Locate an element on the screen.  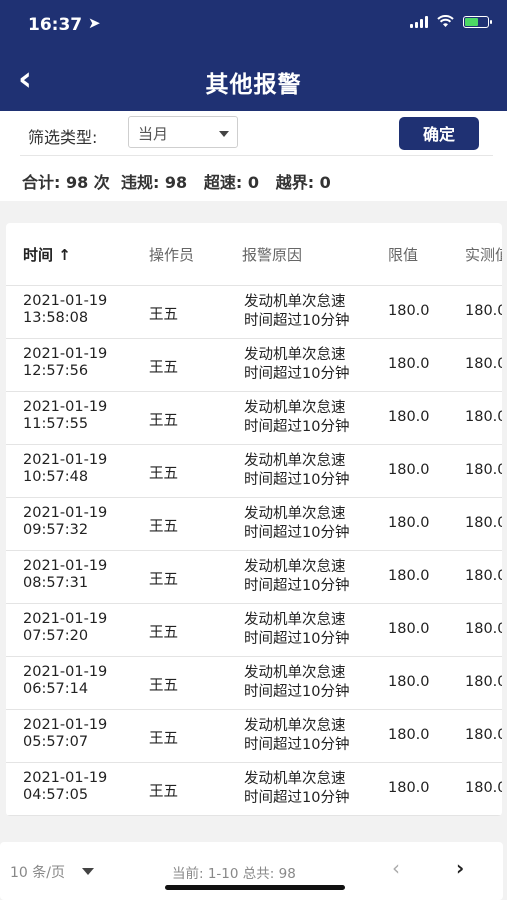
cell-clock: 10:57:48 is located at coordinates (56, 477).